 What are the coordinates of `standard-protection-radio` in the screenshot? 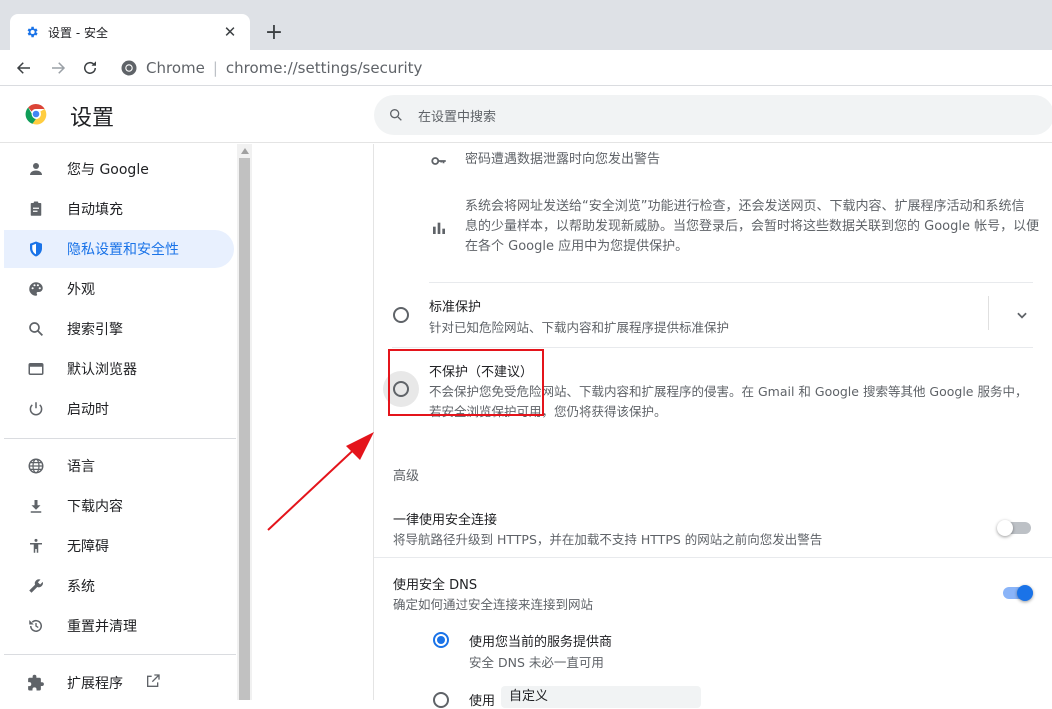 It's located at (401, 315).